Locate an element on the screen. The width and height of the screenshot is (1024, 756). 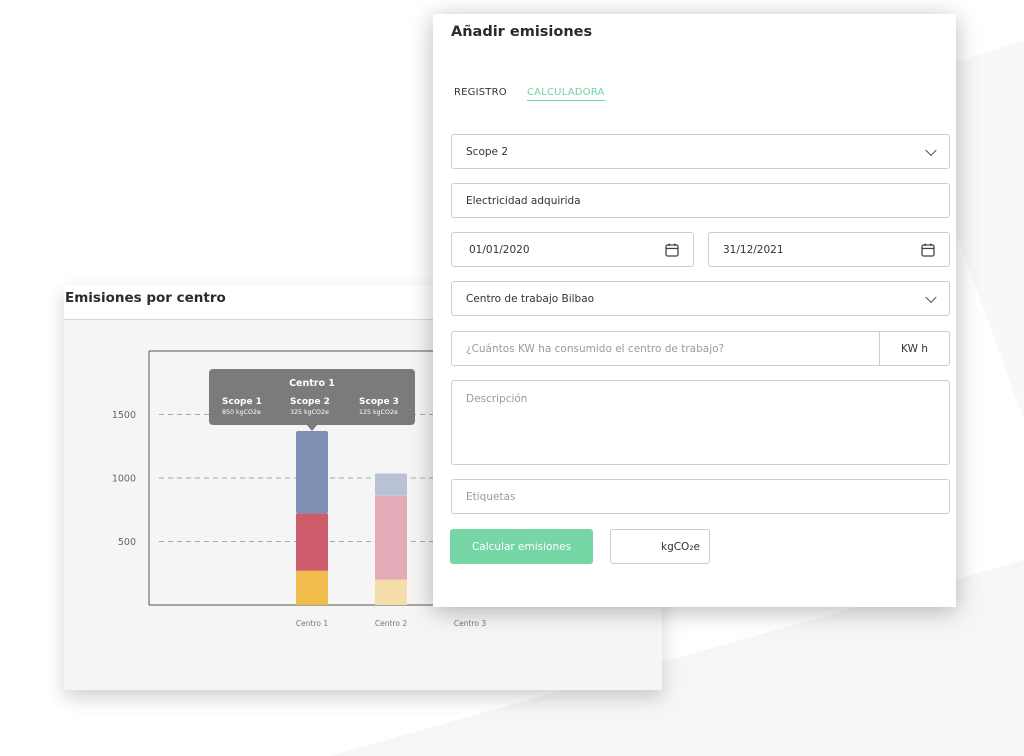
description-placeholder: Descripción is located at coordinates (497, 399).